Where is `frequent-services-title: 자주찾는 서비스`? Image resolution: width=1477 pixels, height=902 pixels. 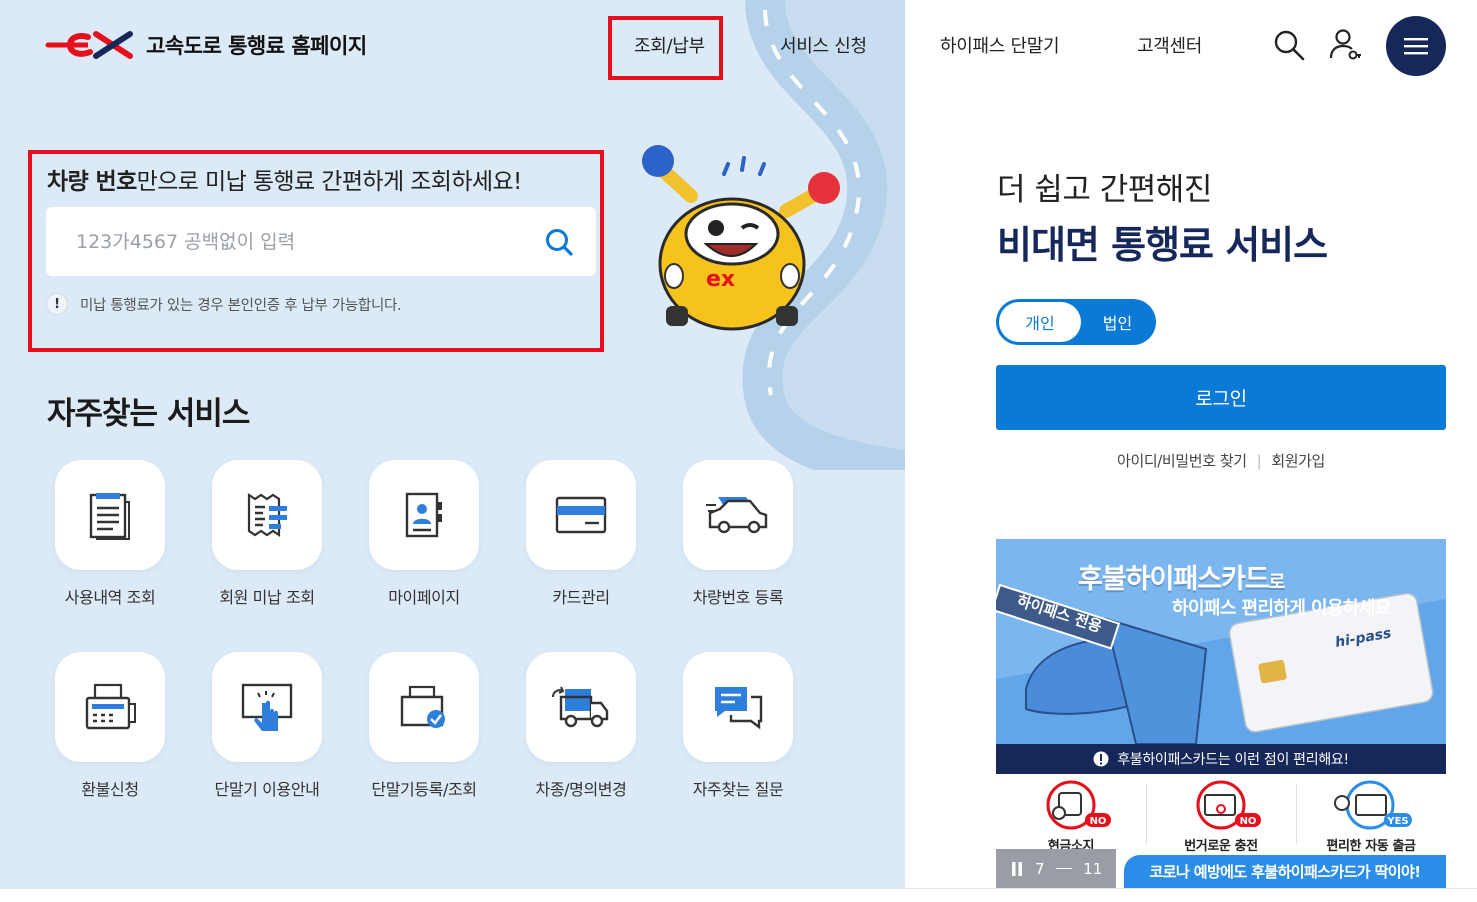 frequent-services-title: 자주찾는 서비스 is located at coordinates (148, 414).